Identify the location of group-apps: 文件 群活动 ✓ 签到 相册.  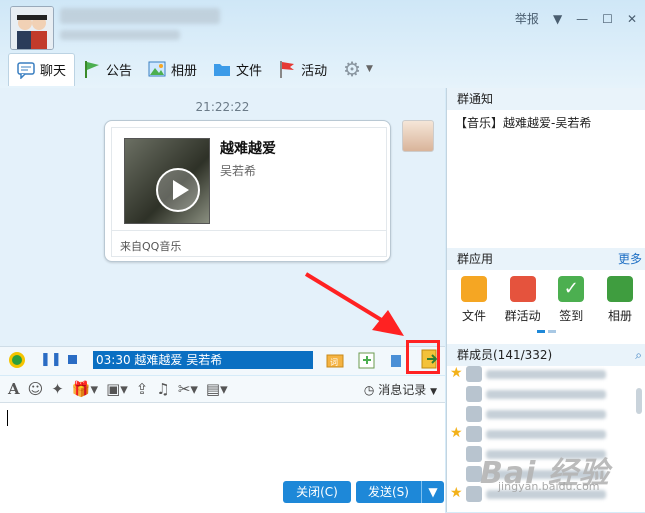
(547, 300).